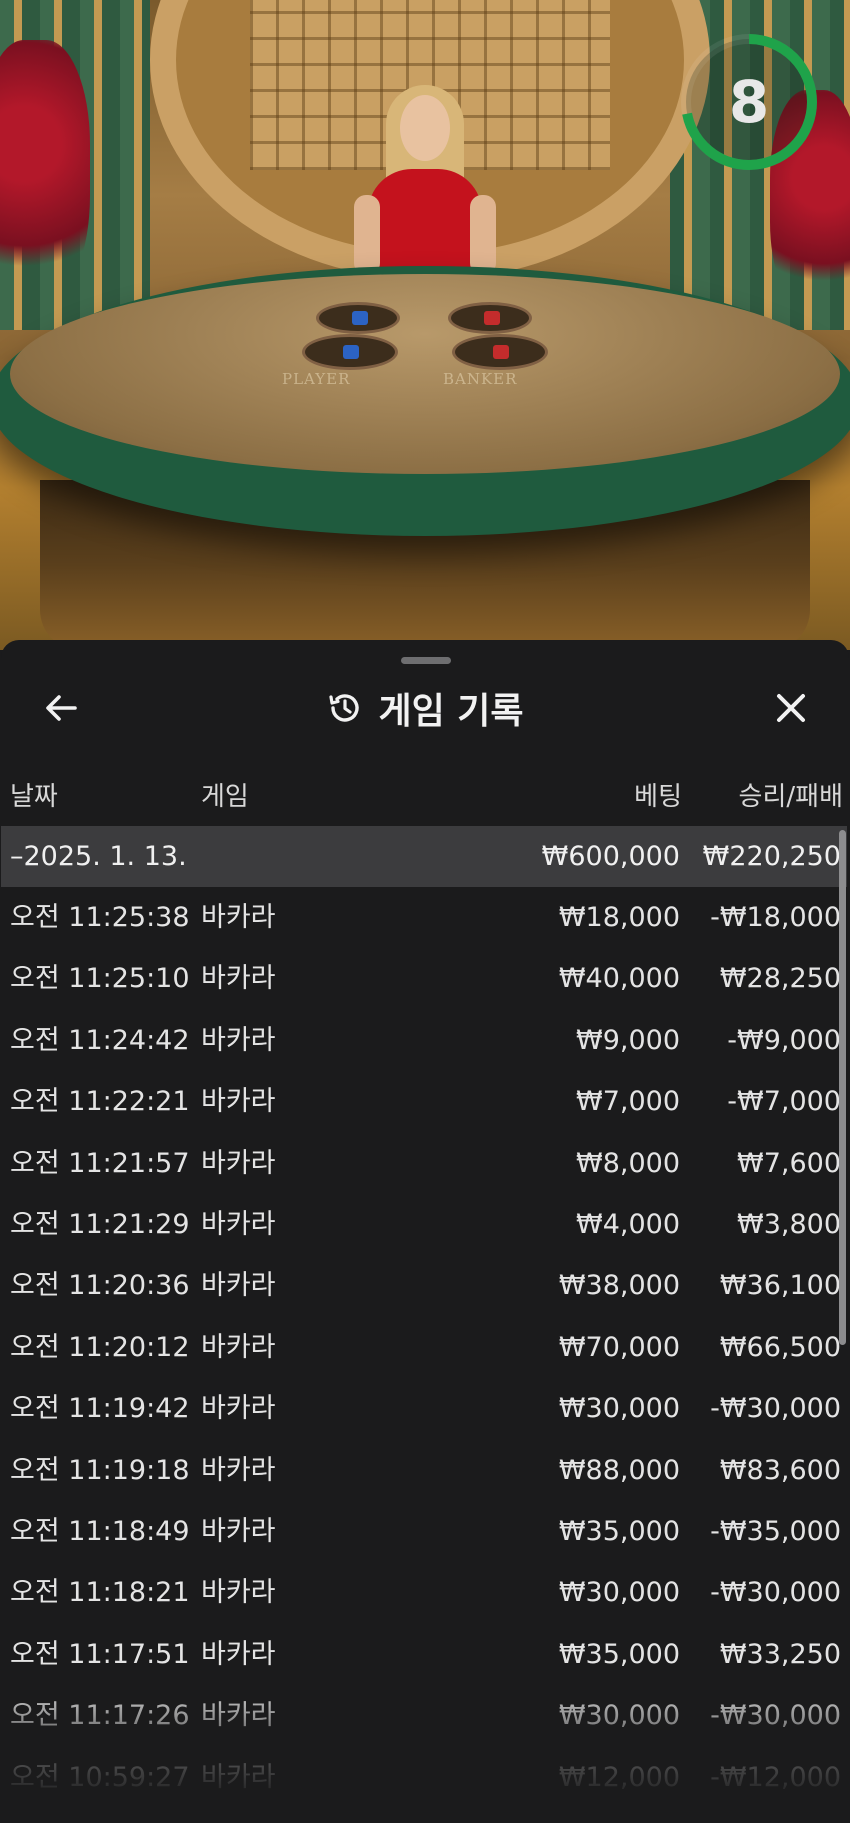 Image resolution: width=850 pixels, height=1823 pixels. I want to click on row-bet: ₩88,000, so click(619, 1470).